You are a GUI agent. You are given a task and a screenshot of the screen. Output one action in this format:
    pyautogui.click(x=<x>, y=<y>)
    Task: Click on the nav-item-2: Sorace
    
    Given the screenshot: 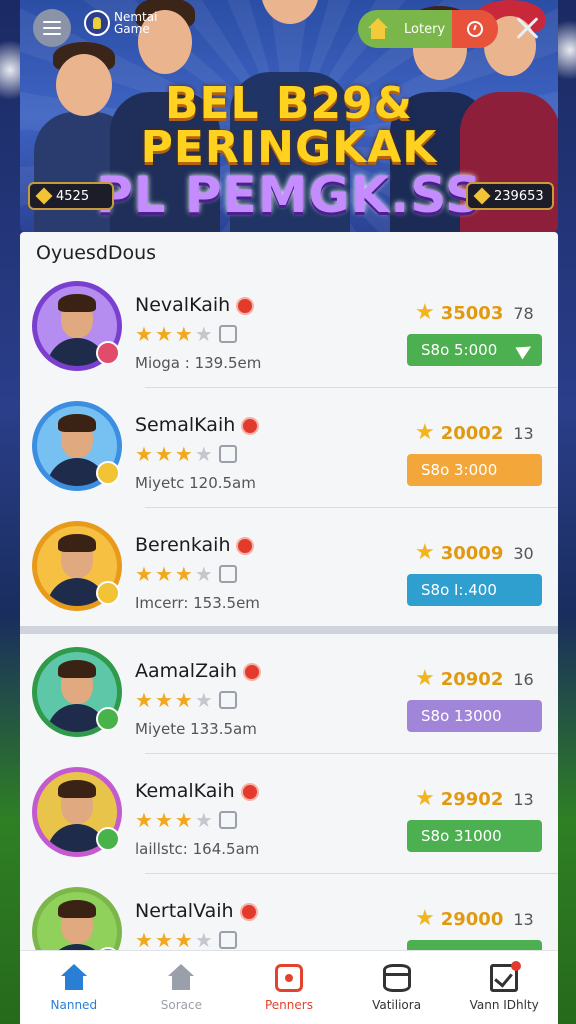 What is the action you would take?
    pyautogui.click(x=182, y=987)
    